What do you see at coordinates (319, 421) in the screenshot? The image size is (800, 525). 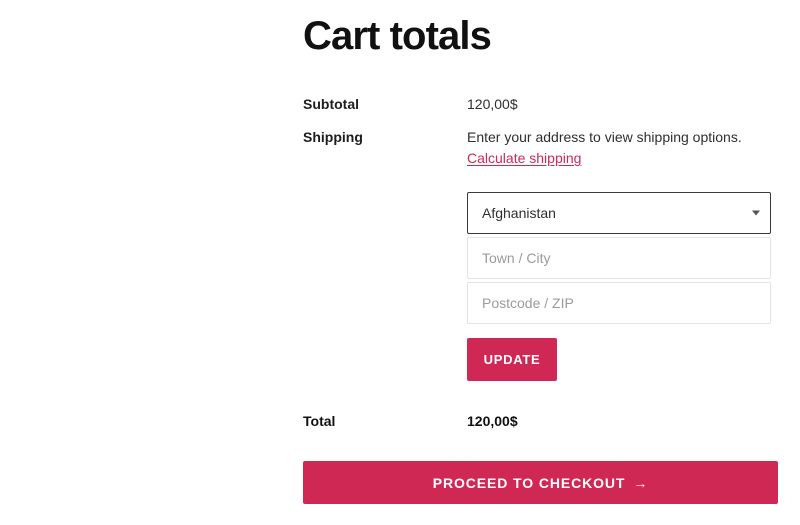 I see `total-label: Total` at bounding box center [319, 421].